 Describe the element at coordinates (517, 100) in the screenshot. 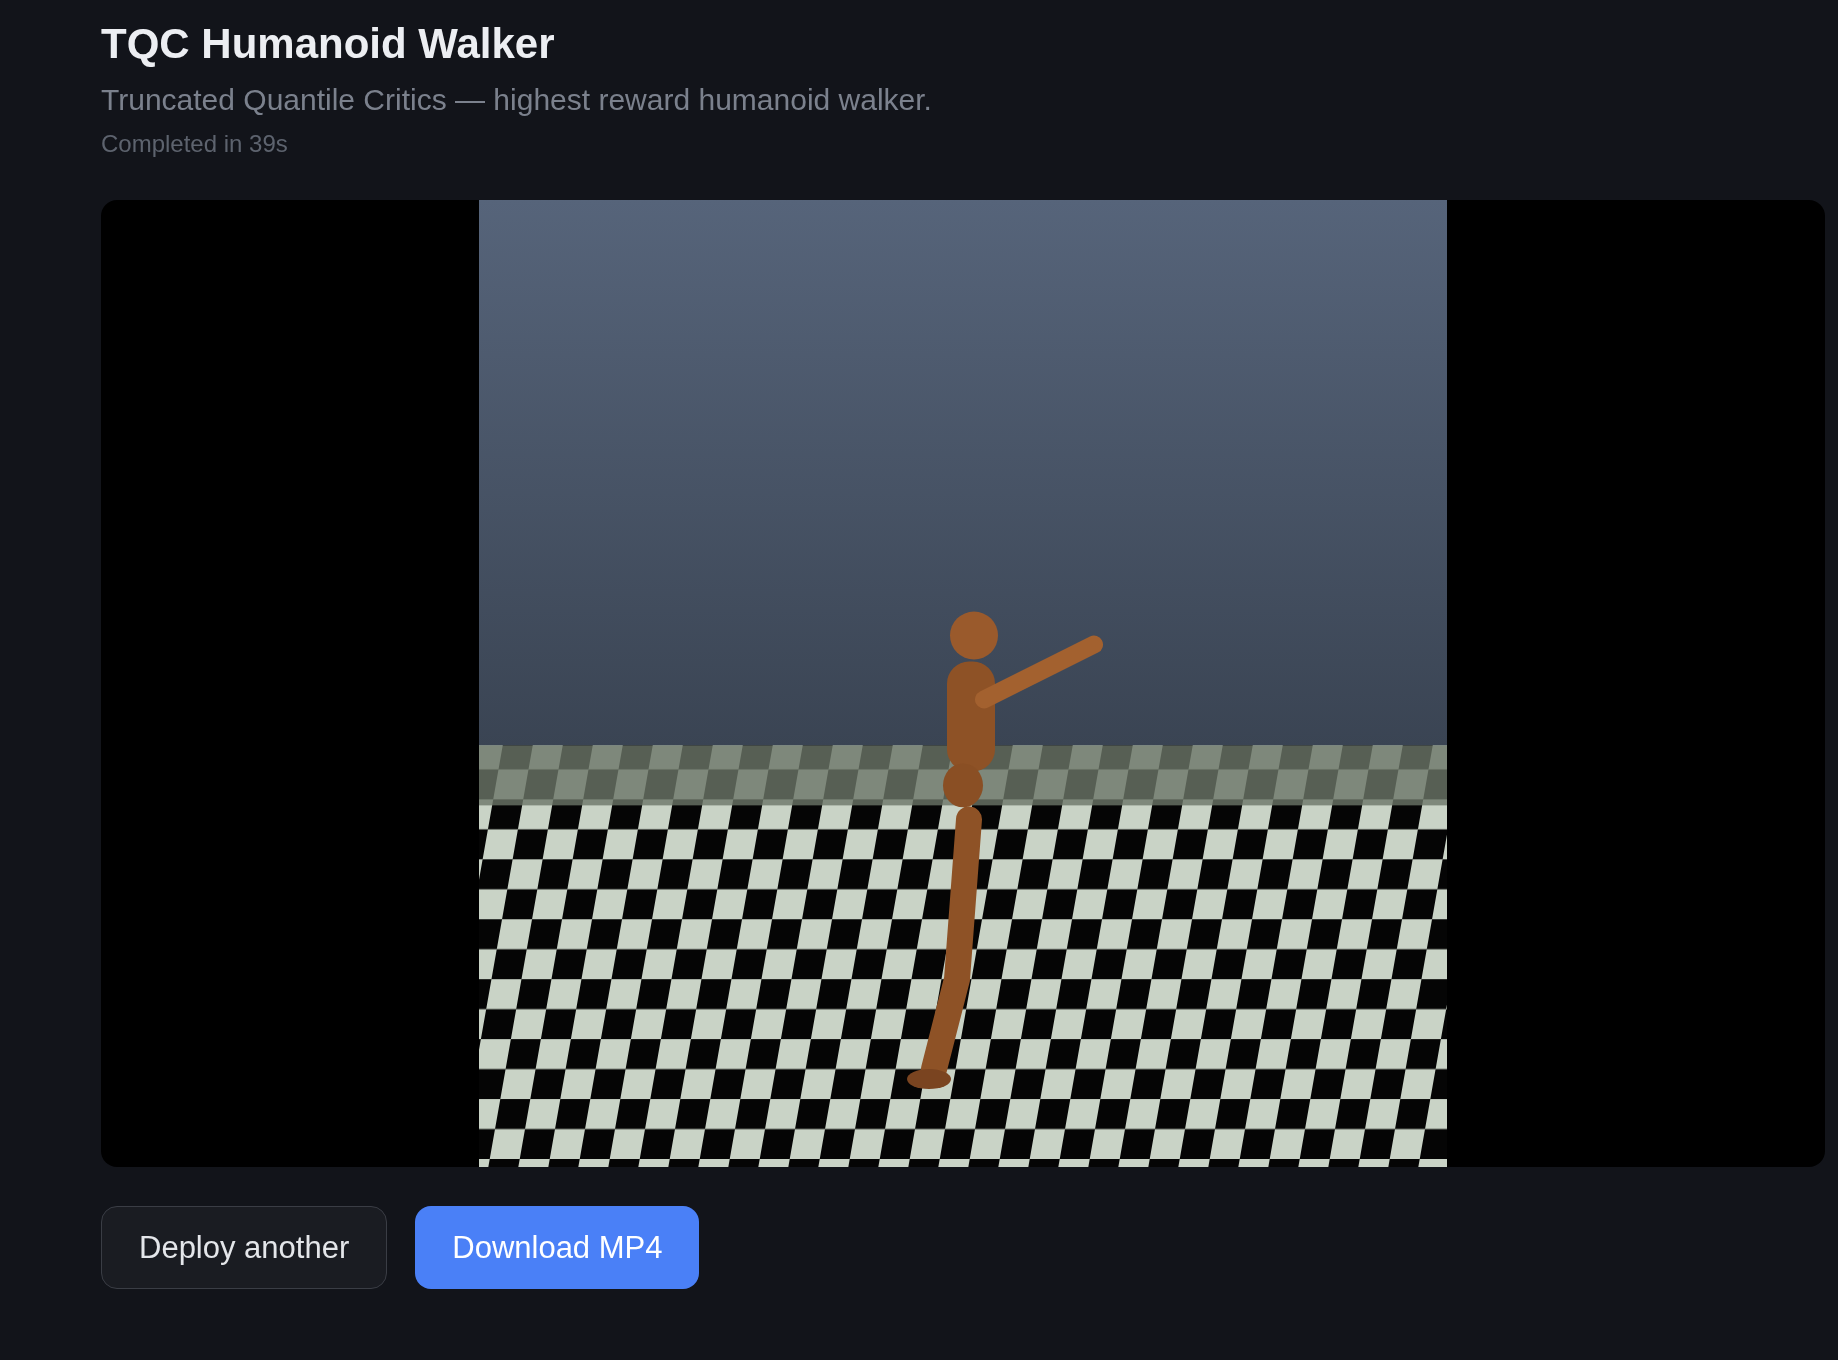

I see `page-subtitle: Truncated Quantile Critics — highest reward humanoid walker.` at that location.